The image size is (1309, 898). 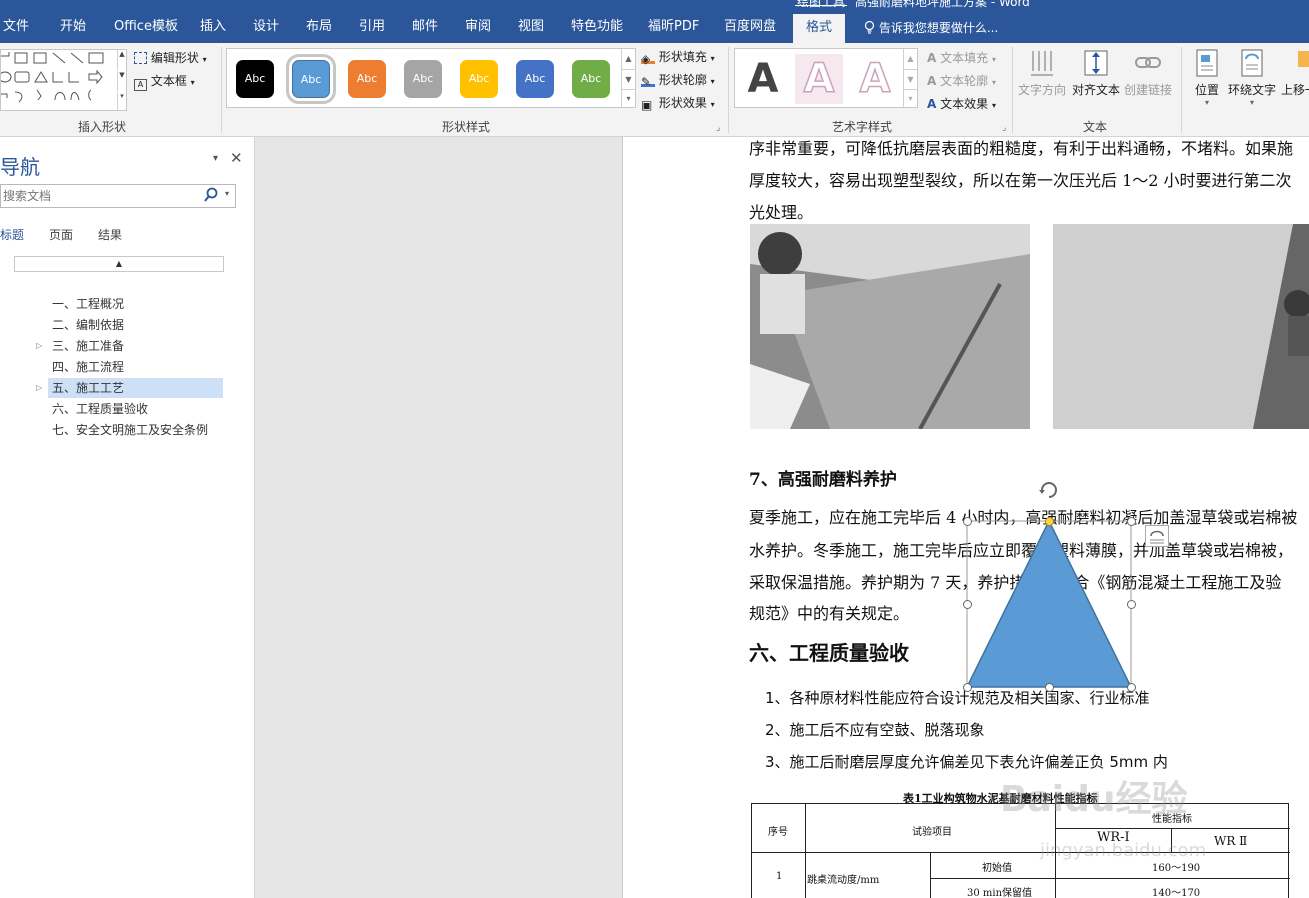 I want to click on selected-triangle-shape, so click(x=1049, y=584).